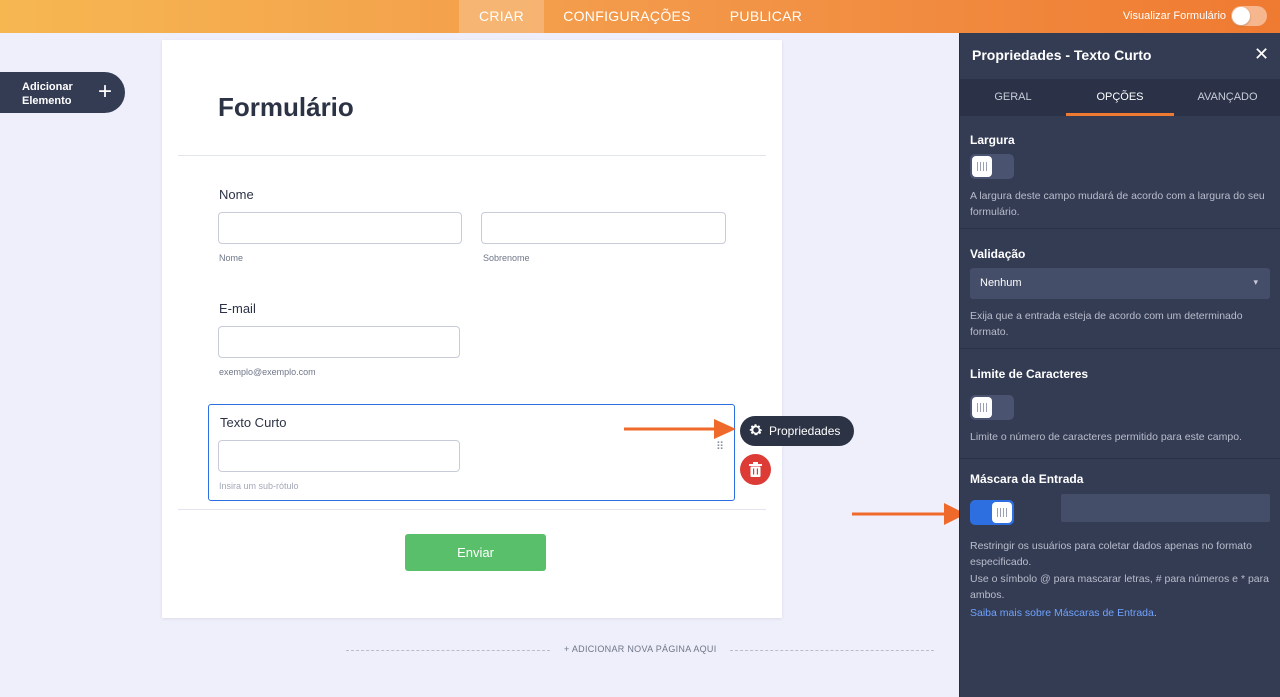 Image resolution: width=1280 pixels, height=697 pixels. What do you see at coordinates (472, 155) in the screenshot?
I see `title-divider` at bounding box center [472, 155].